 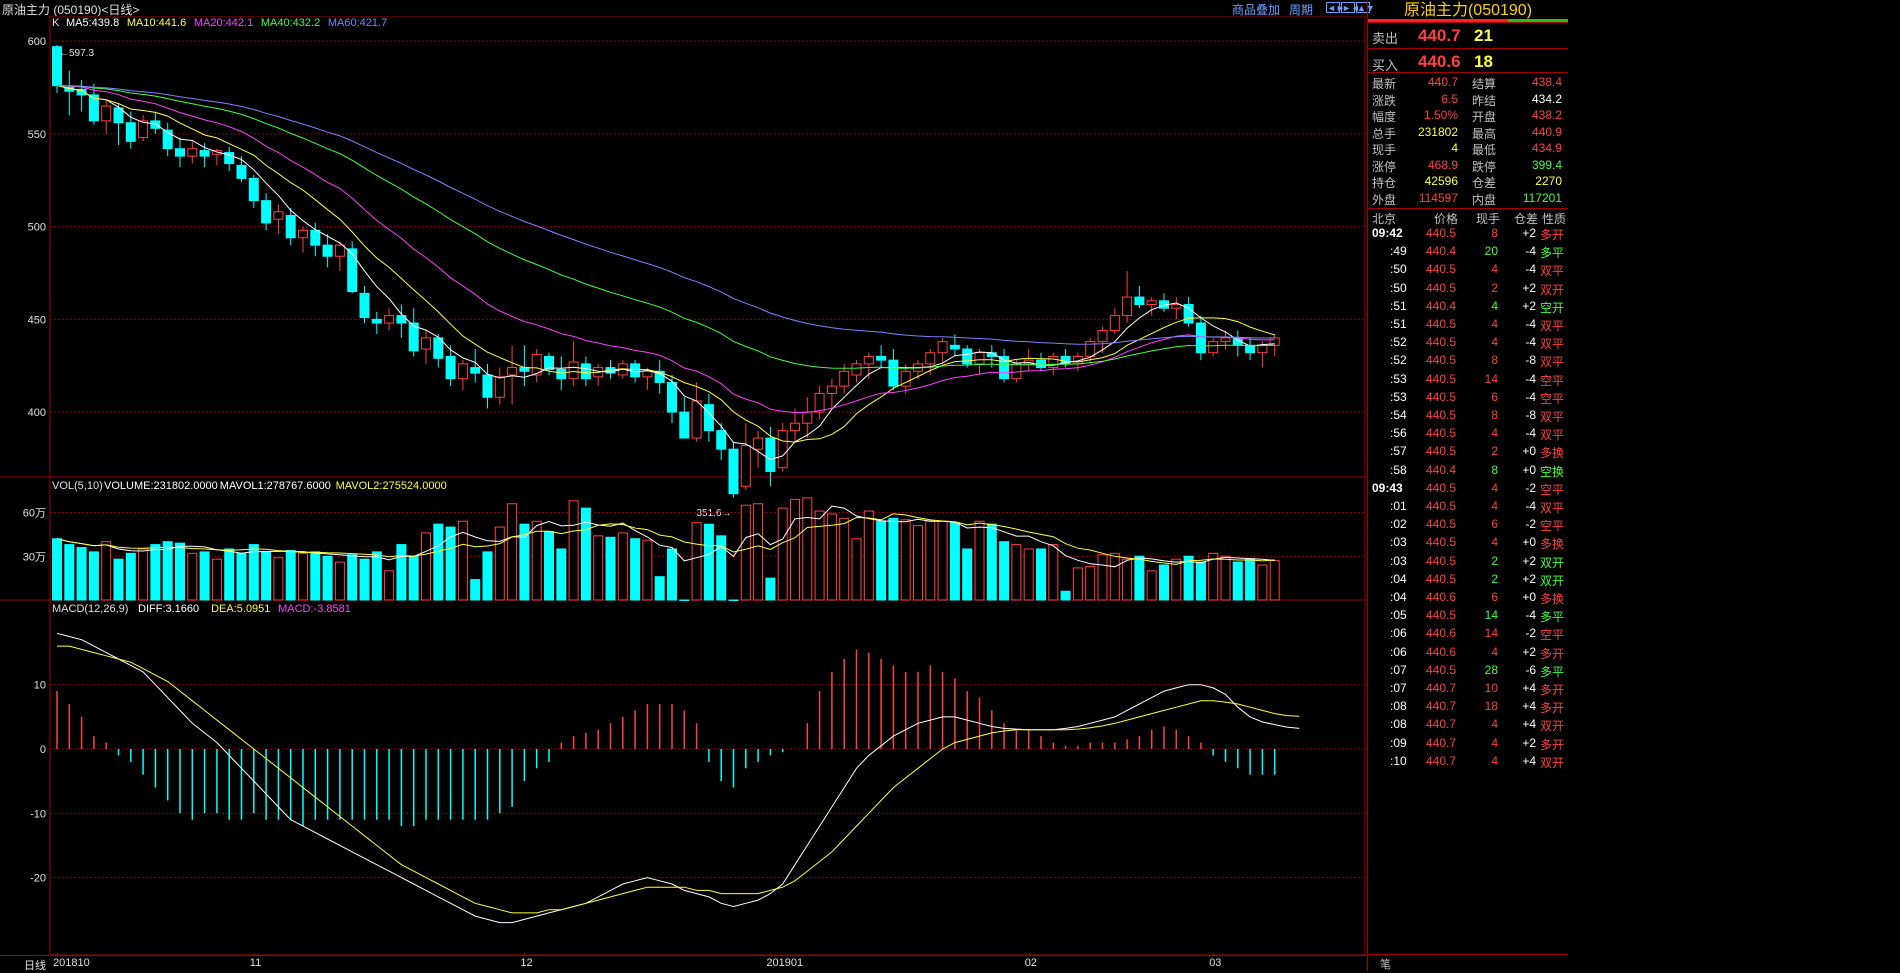 I want to click on tick-row: :10 440.7 4 +4 双开, so click(x=1468, y=763).